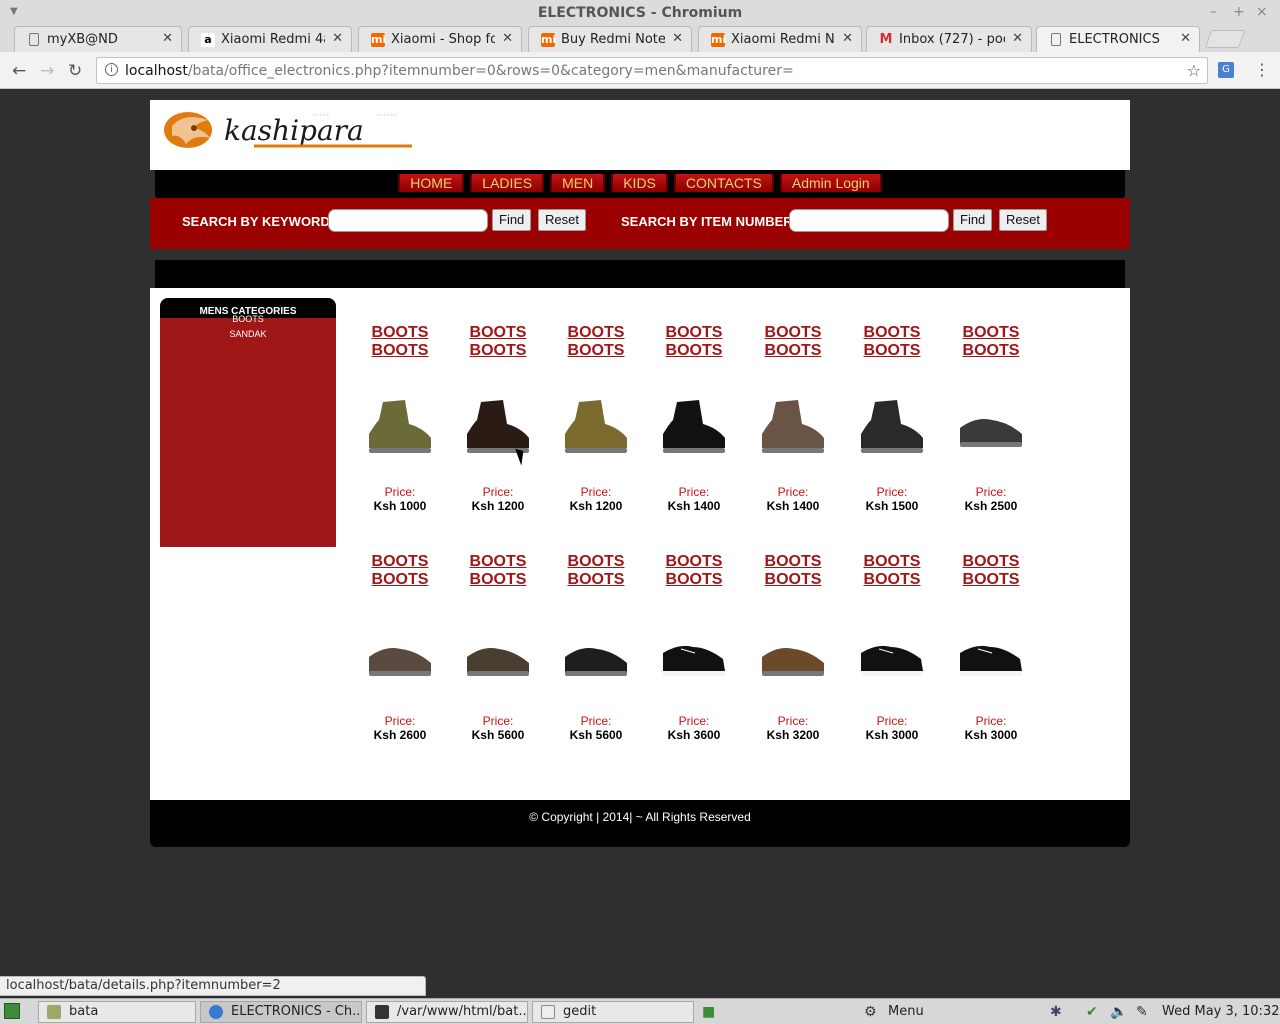  Describe the element at coordinates (507, 183) in the screenshot. I see `nav-item-ladies: LADIES` at that location.